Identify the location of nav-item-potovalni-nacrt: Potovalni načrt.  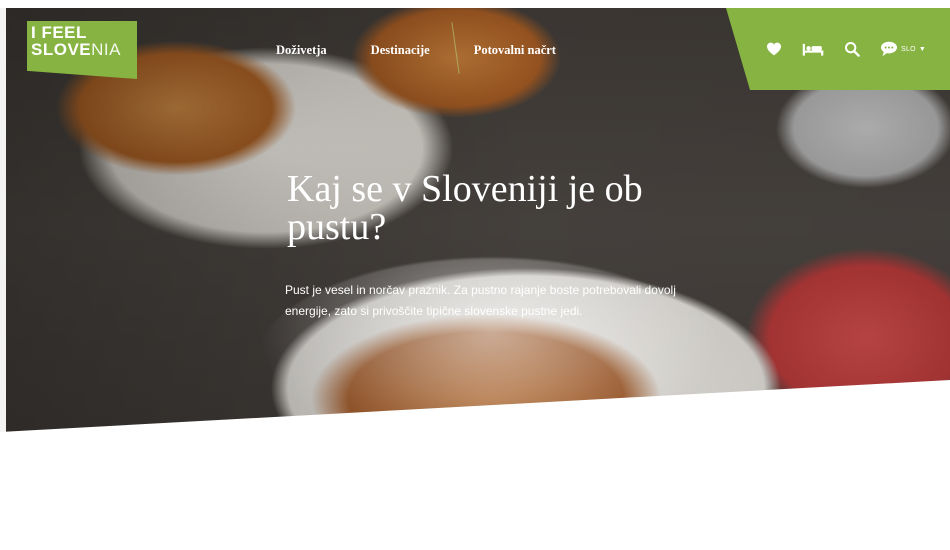
(515, 50).